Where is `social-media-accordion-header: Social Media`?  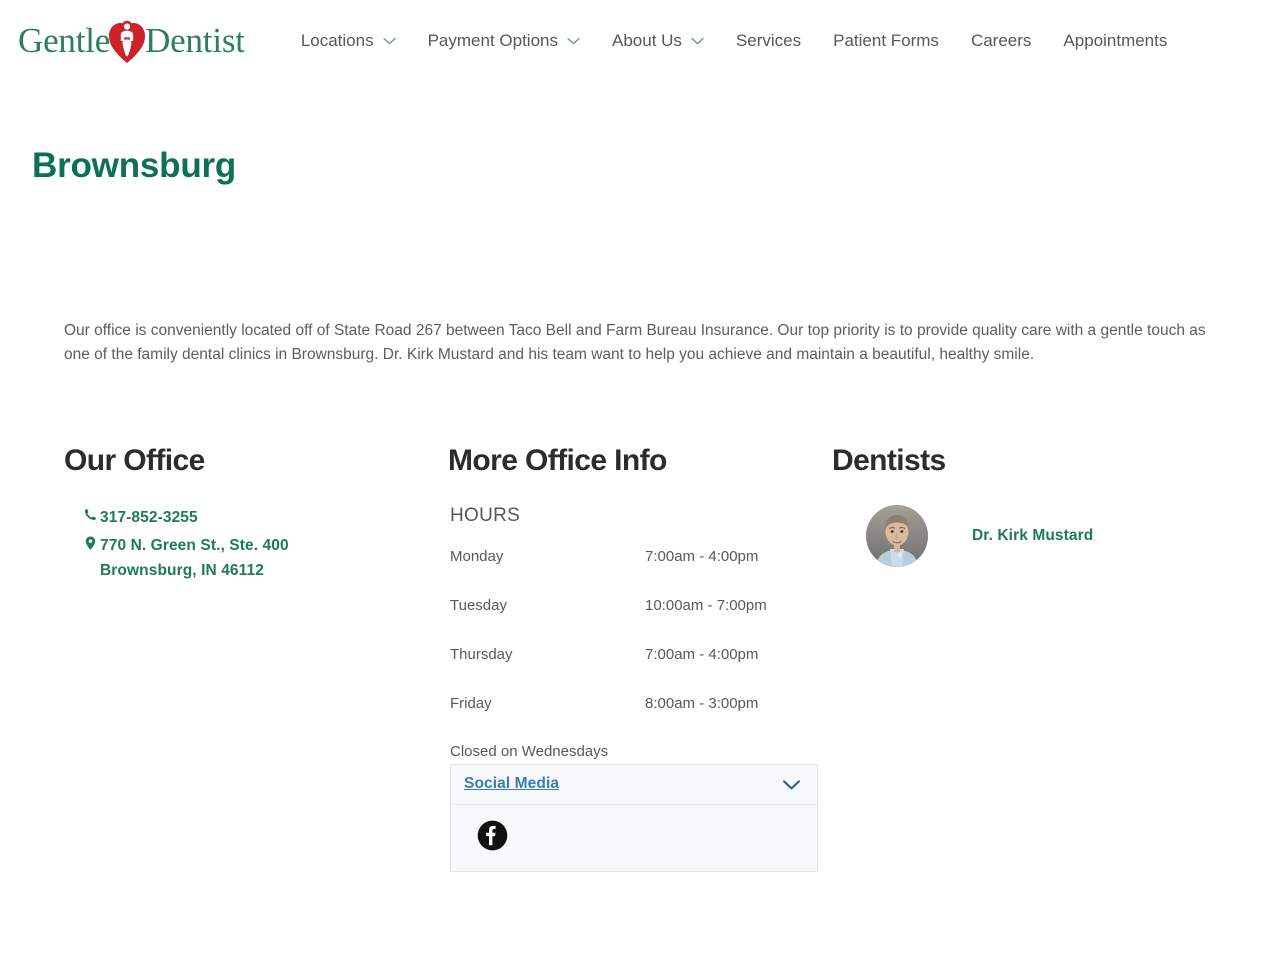 social-media-accordion-header: Social Media is located at coordinates (634, 785).